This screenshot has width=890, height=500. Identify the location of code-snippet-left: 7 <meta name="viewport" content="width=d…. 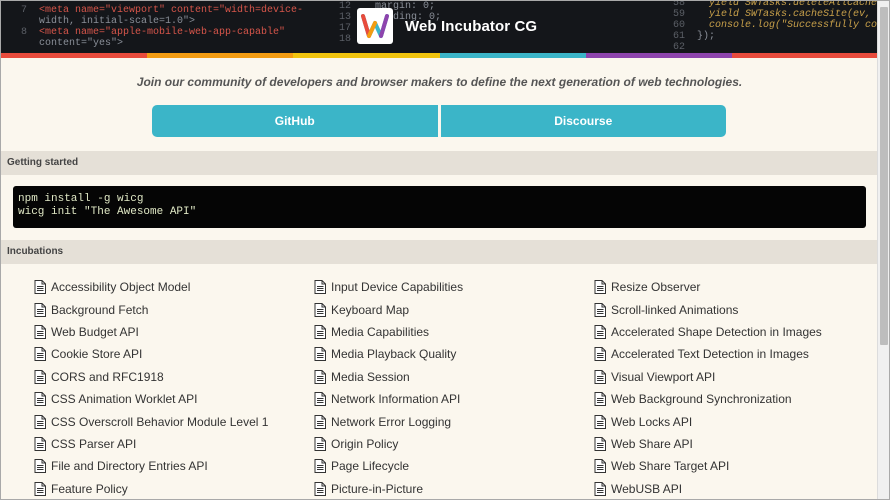
(159, 27).